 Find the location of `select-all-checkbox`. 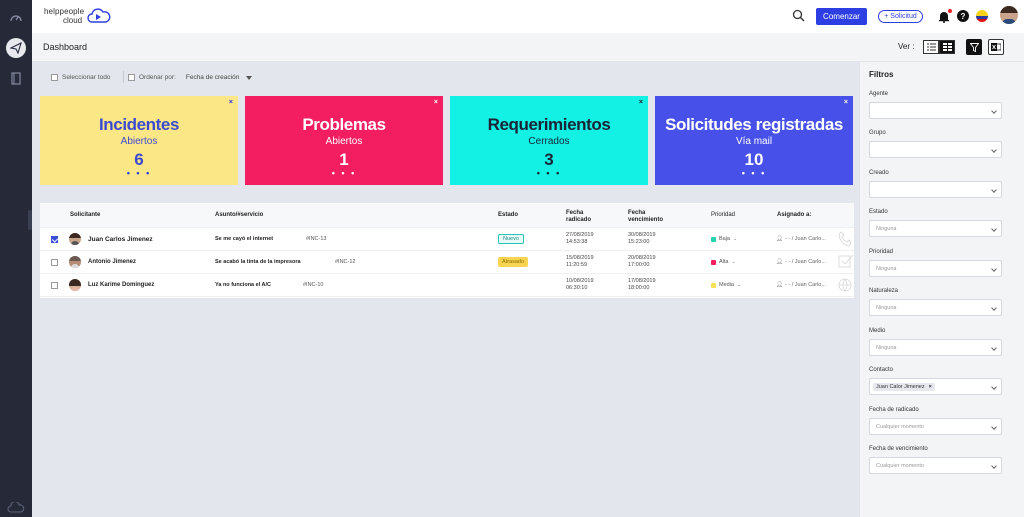

select-all-checkbox is located at coordinates (54, 77).